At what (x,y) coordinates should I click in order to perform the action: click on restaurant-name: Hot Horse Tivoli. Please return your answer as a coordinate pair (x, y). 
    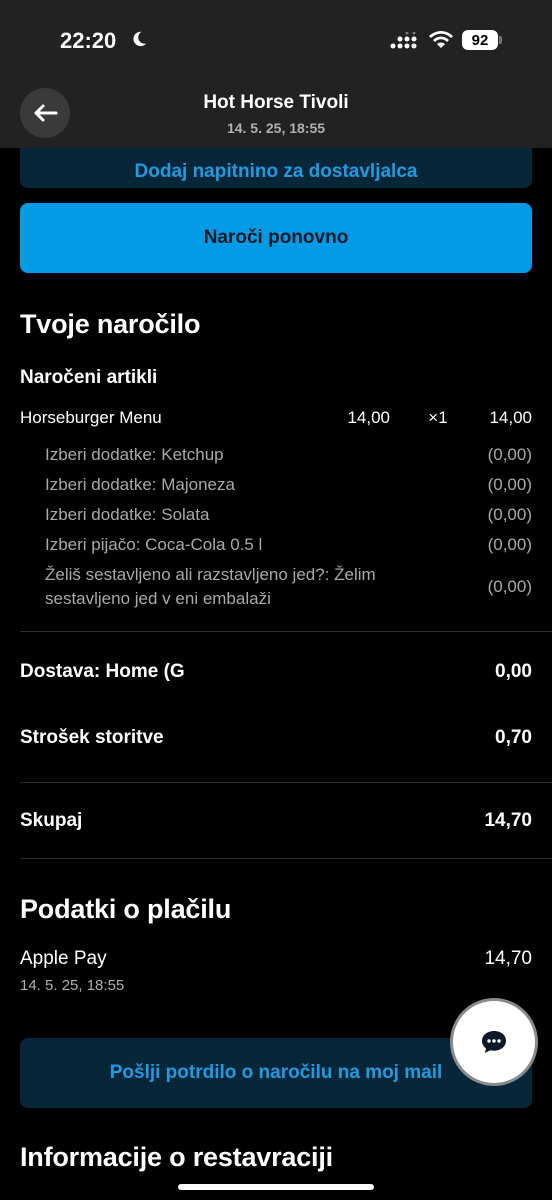
    Looking at the image, I should click on (276, 102).